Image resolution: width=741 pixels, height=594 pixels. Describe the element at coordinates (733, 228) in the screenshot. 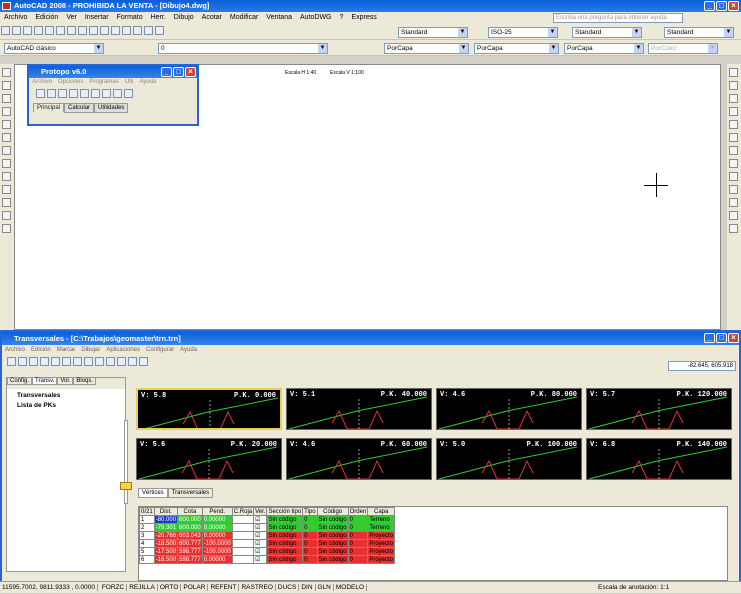

I see `fillet-icon` at that location.